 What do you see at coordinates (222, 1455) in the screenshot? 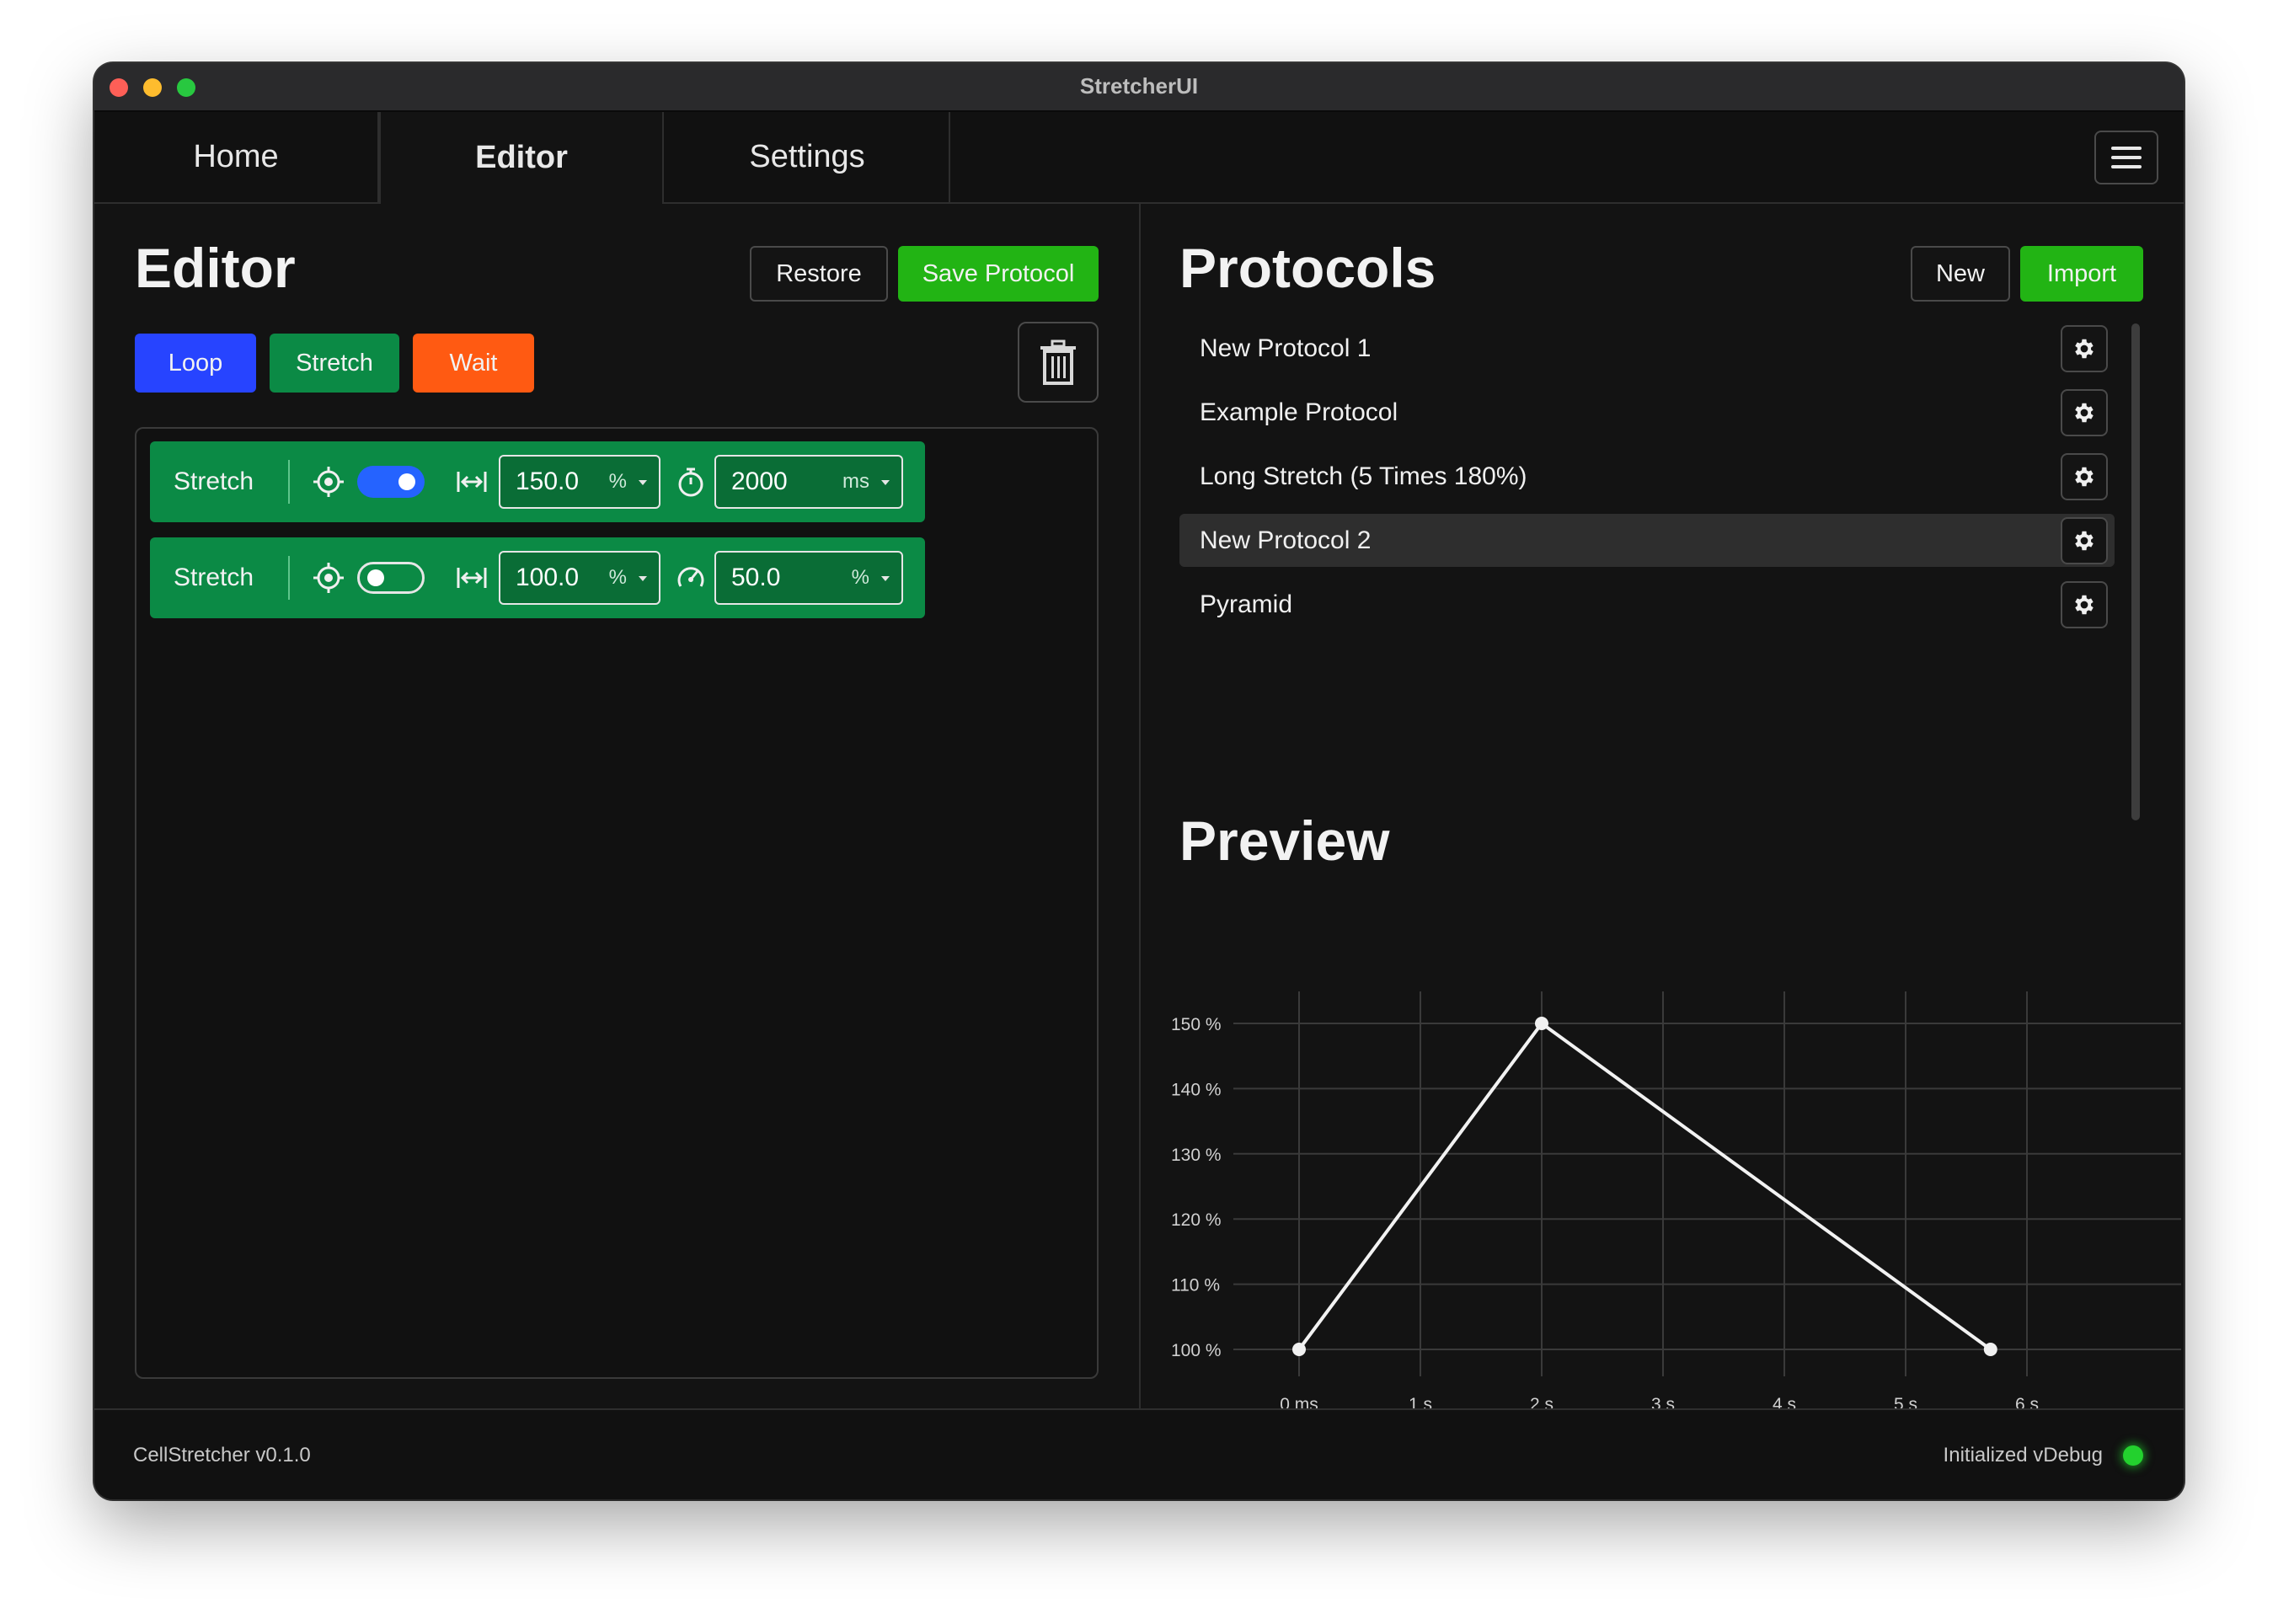
I see `version-label: CellStretcher v0.1.0` at bounding box center [222, 1455].